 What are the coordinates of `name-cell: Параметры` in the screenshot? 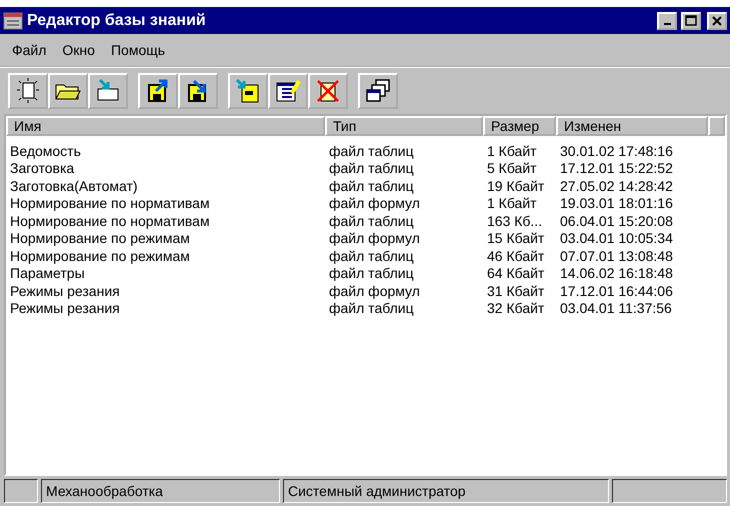 It's located at (165, 273).